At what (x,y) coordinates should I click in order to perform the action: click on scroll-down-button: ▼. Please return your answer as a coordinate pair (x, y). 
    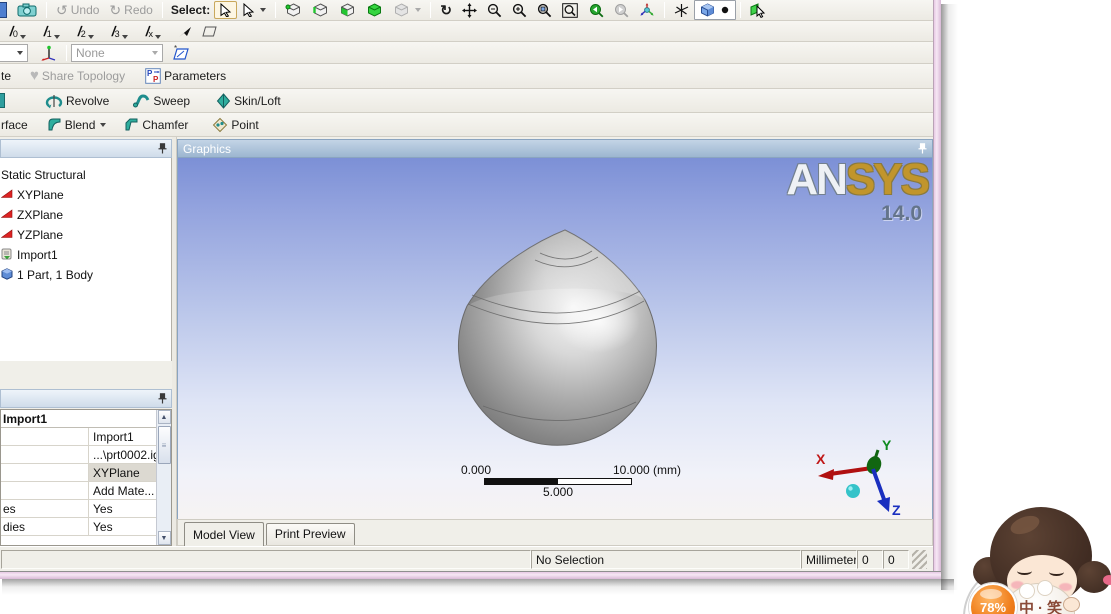
    Looking at the image, I should click on (164, 538).